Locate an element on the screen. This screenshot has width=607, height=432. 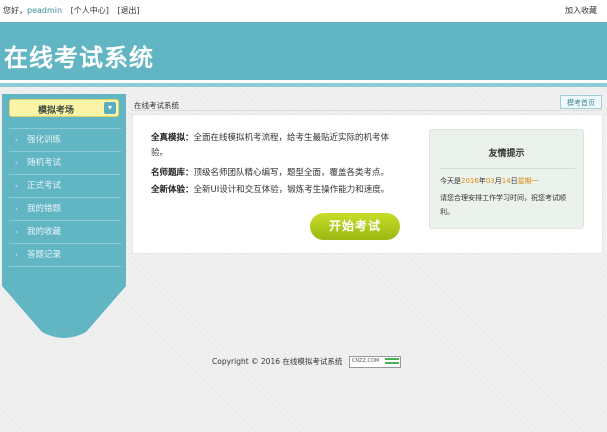
tips-message: 请您合理安排工作学习时间，祝您考试顺利。 is located at coordinates (503, 205).